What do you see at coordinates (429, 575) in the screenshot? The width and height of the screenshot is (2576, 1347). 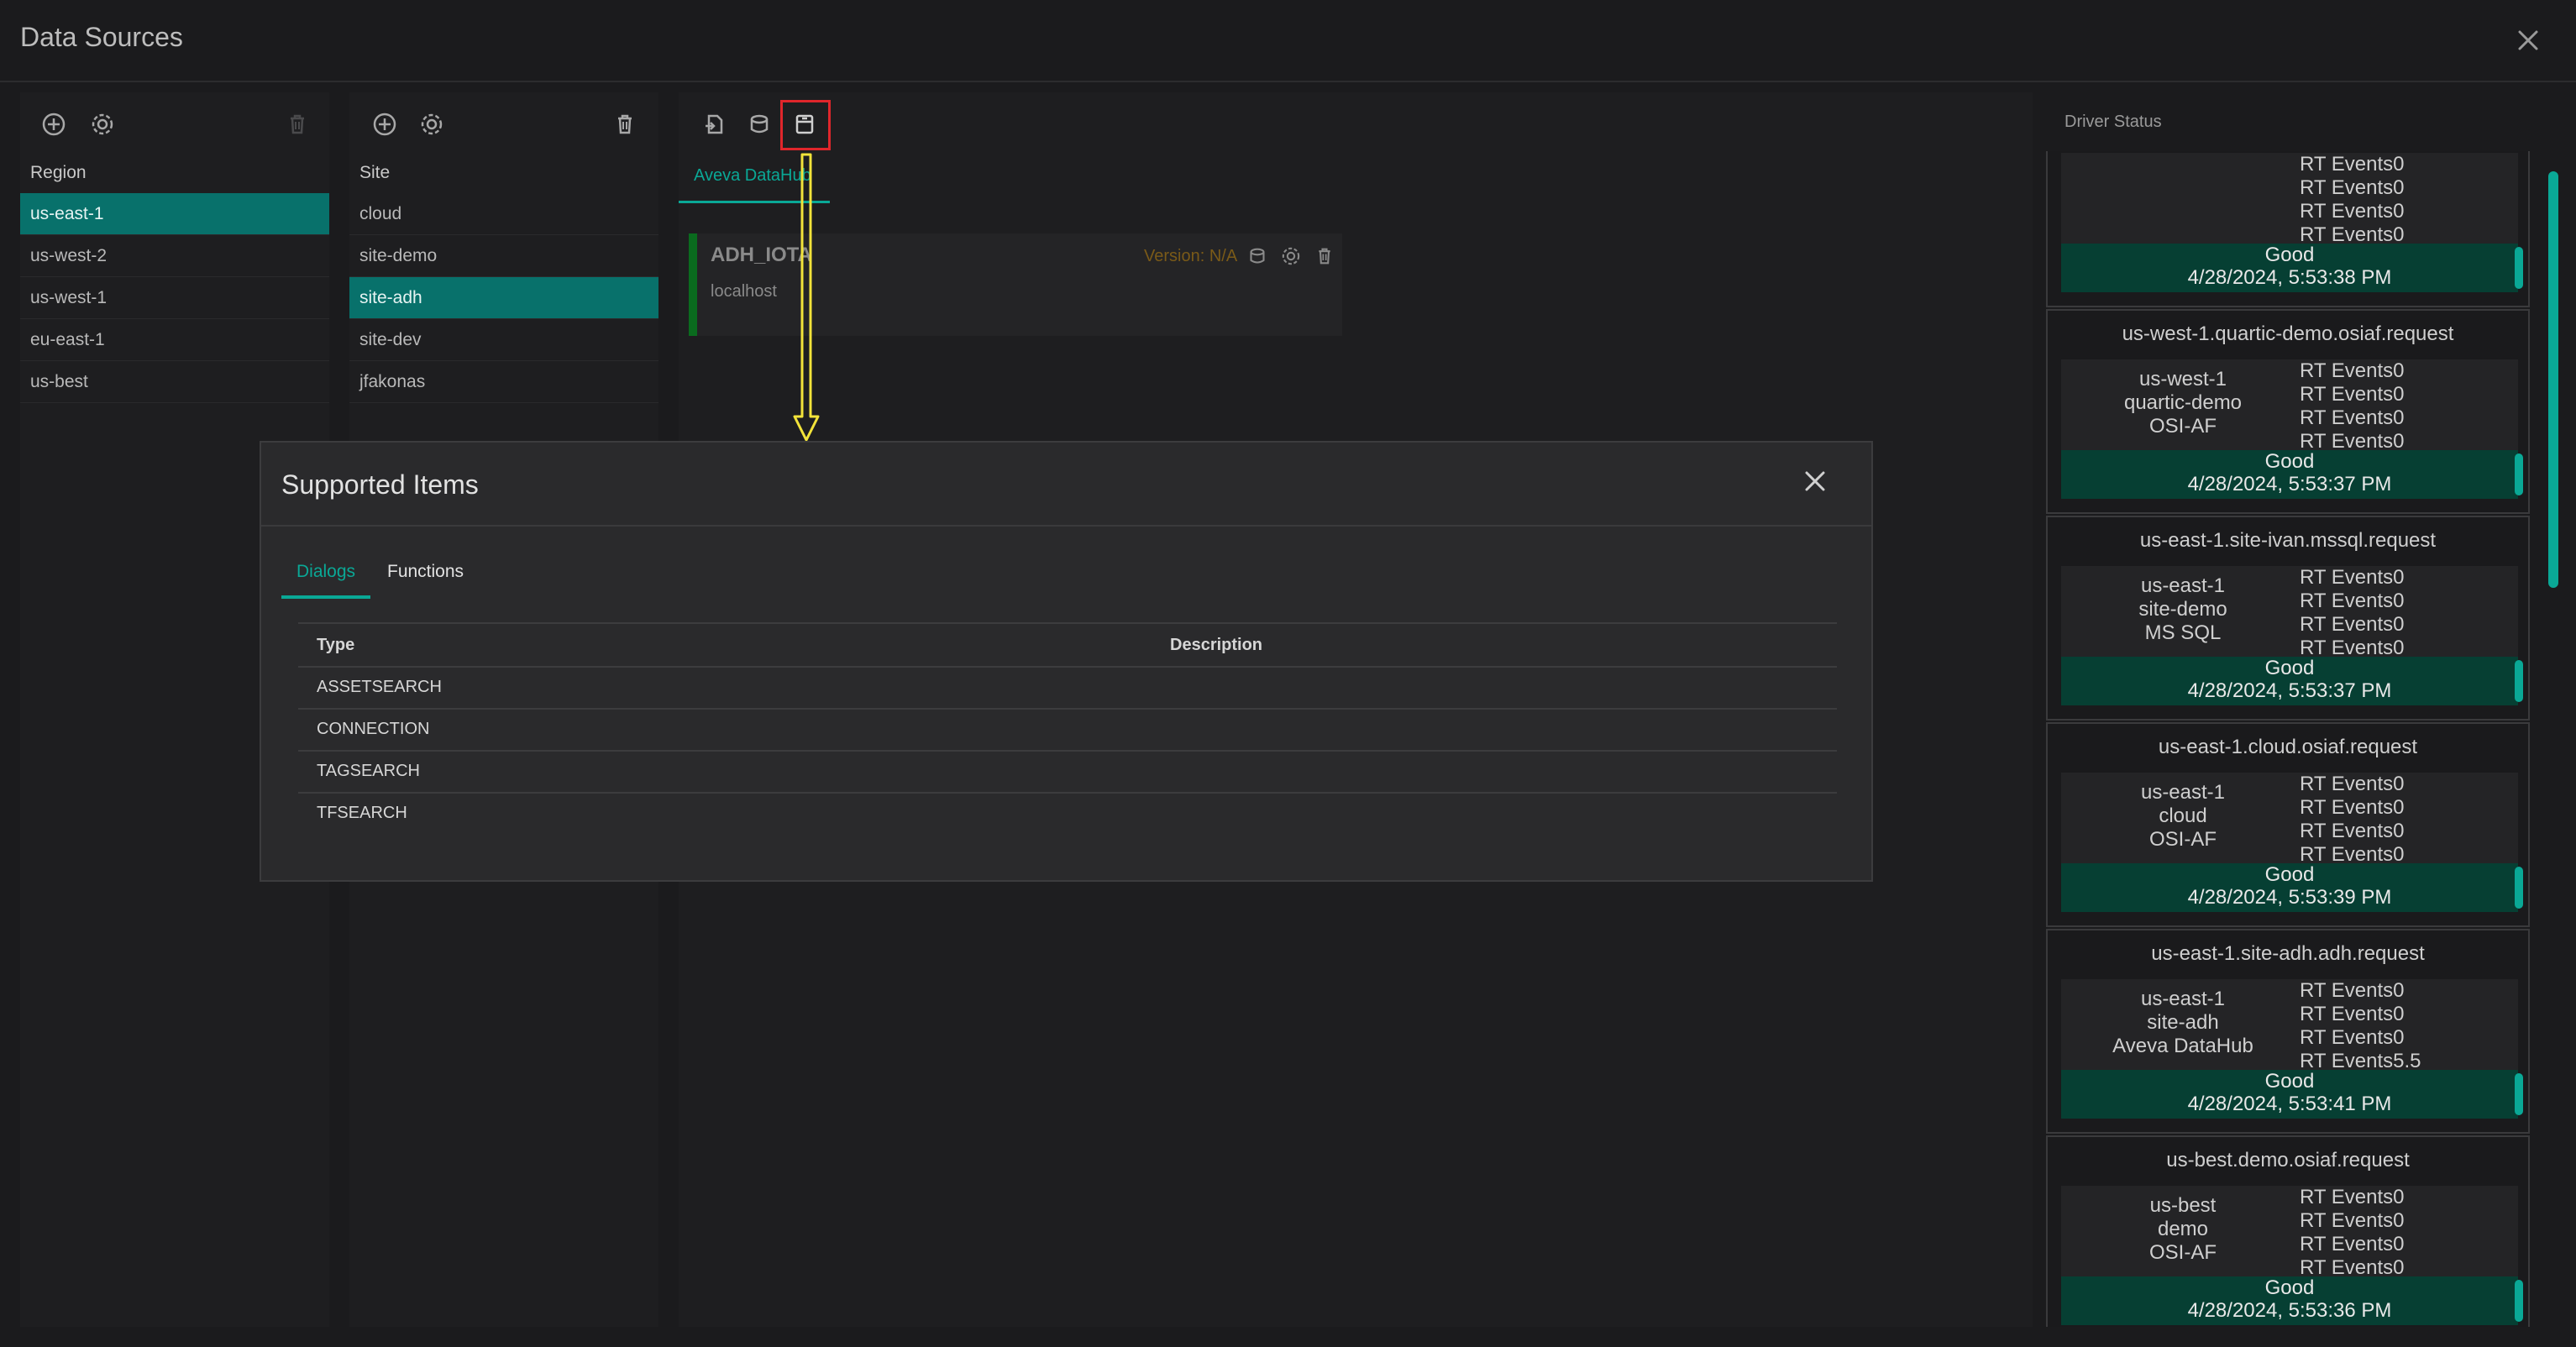 I see `tab-functions: Functions` at bounding box center [429, 575].